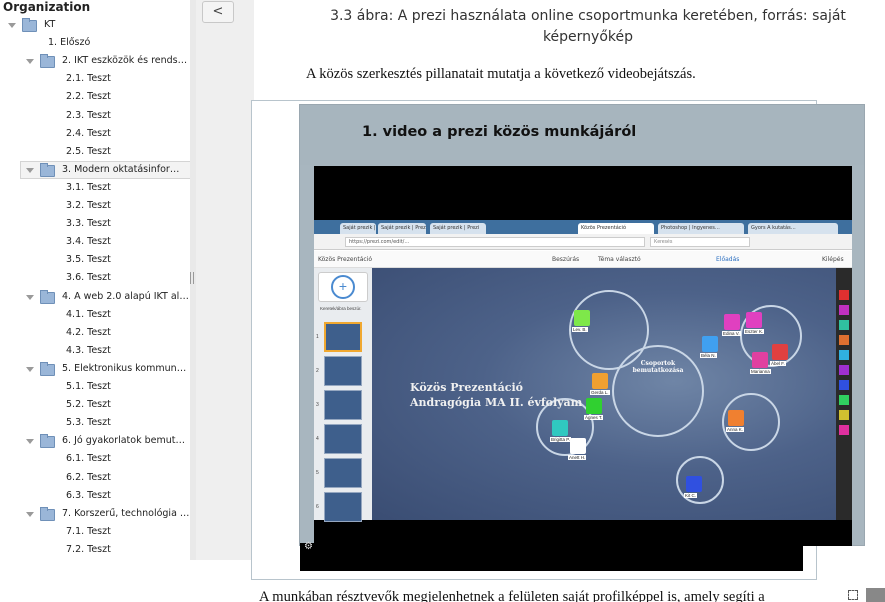 The image size is (885, 602). Describe the element at coordinates (95, 152) in the screenshot. I see `tree-item: 2.5. Teszt` at that location.